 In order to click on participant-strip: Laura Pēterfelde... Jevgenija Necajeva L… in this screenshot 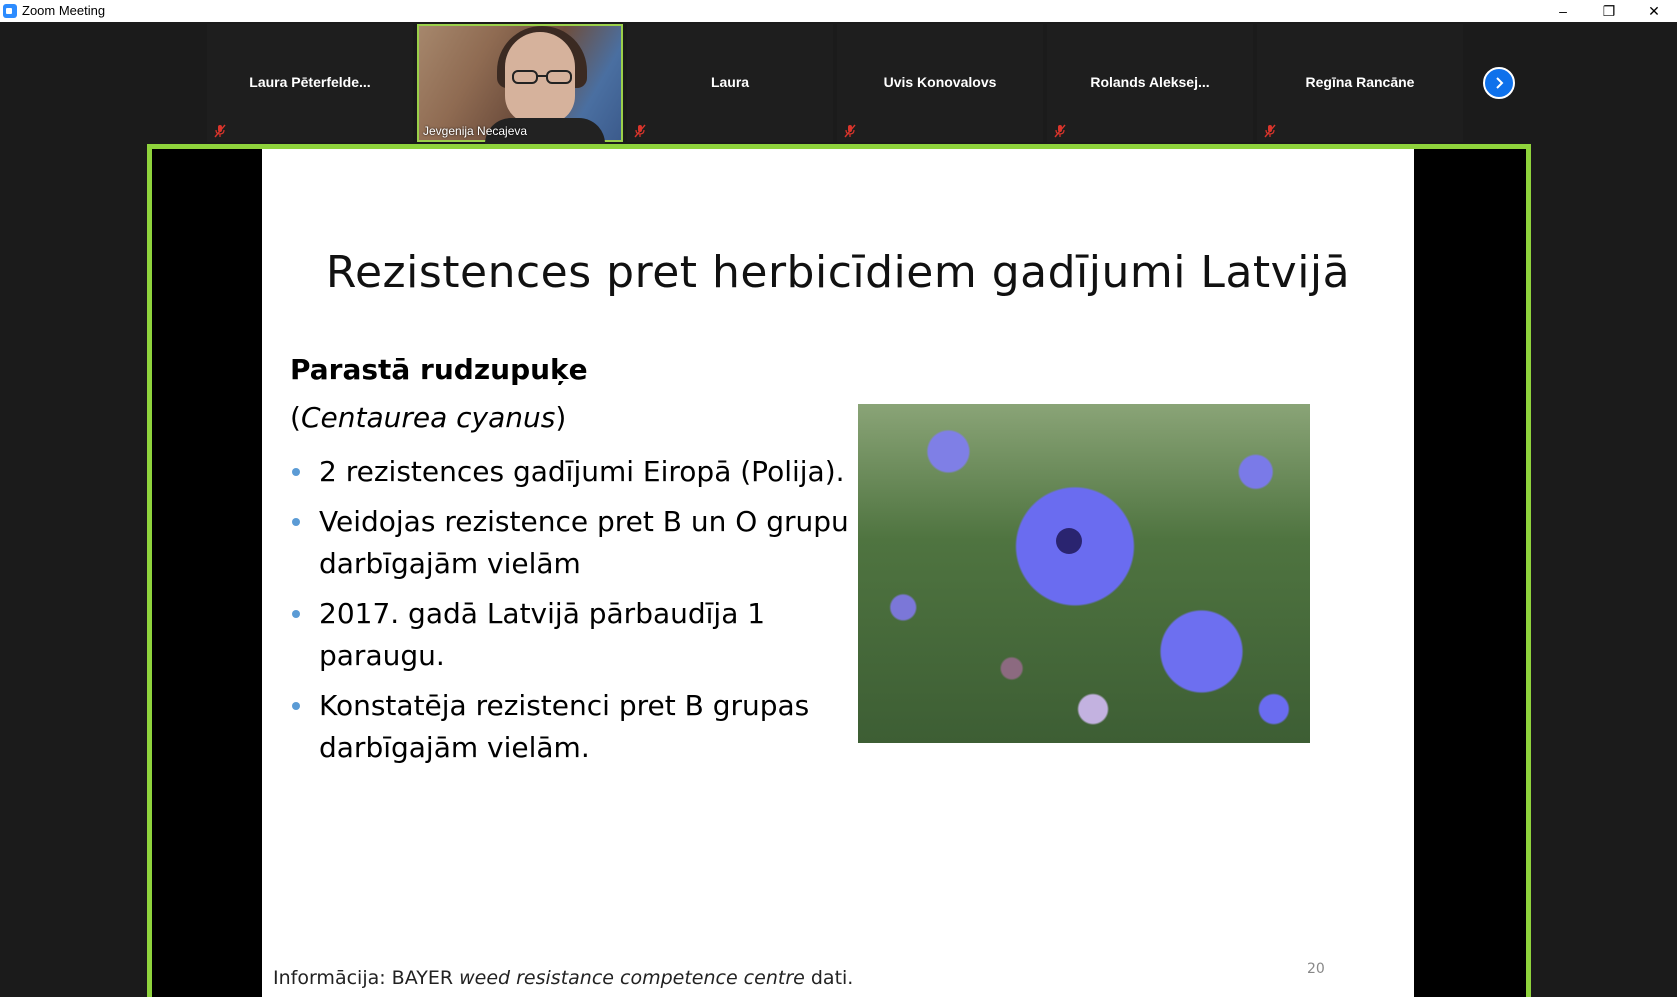, I will do `click(838, 83)`.